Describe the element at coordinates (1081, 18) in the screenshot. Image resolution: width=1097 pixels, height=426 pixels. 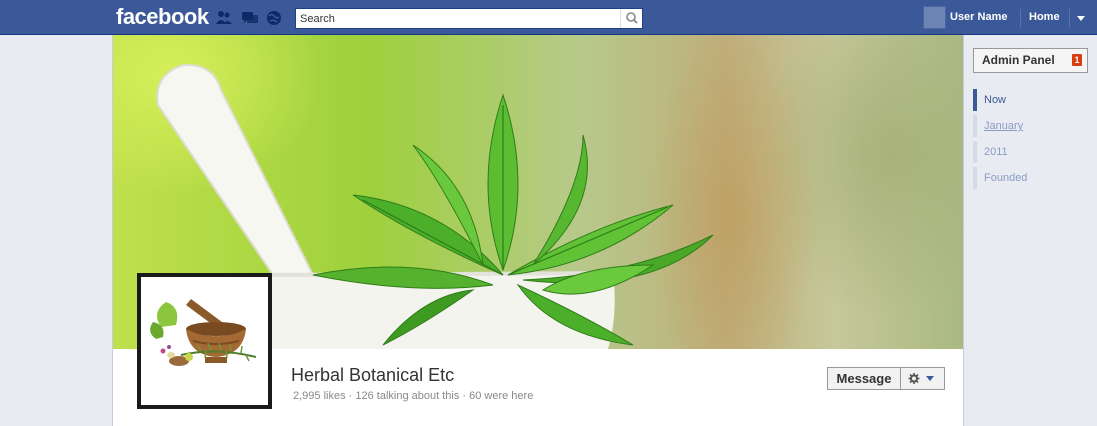
I see `account-menu-caret-icon` at that location.